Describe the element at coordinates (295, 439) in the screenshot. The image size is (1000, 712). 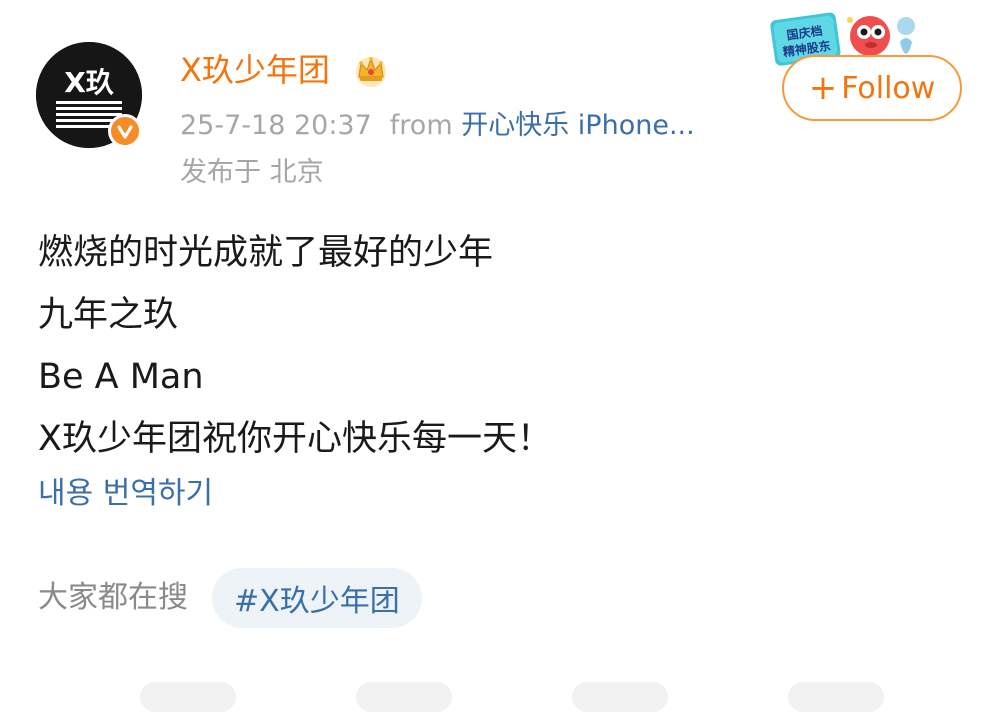
I see `post-text-line: X玖少年团祝你开心快乐每一天！` at that location.